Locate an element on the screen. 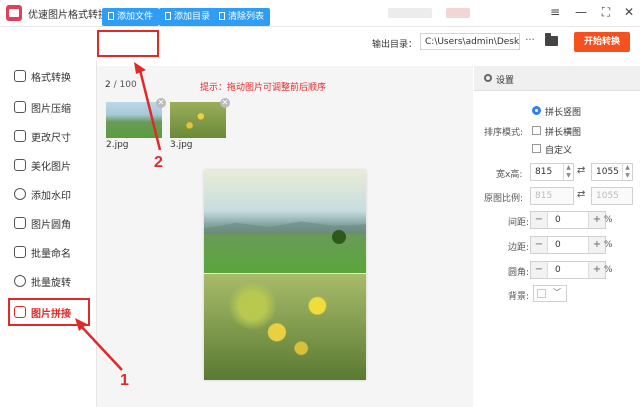 This screenshot has width=640, height=407. link-icon: ⇄ is located at coordinates (581, 170).